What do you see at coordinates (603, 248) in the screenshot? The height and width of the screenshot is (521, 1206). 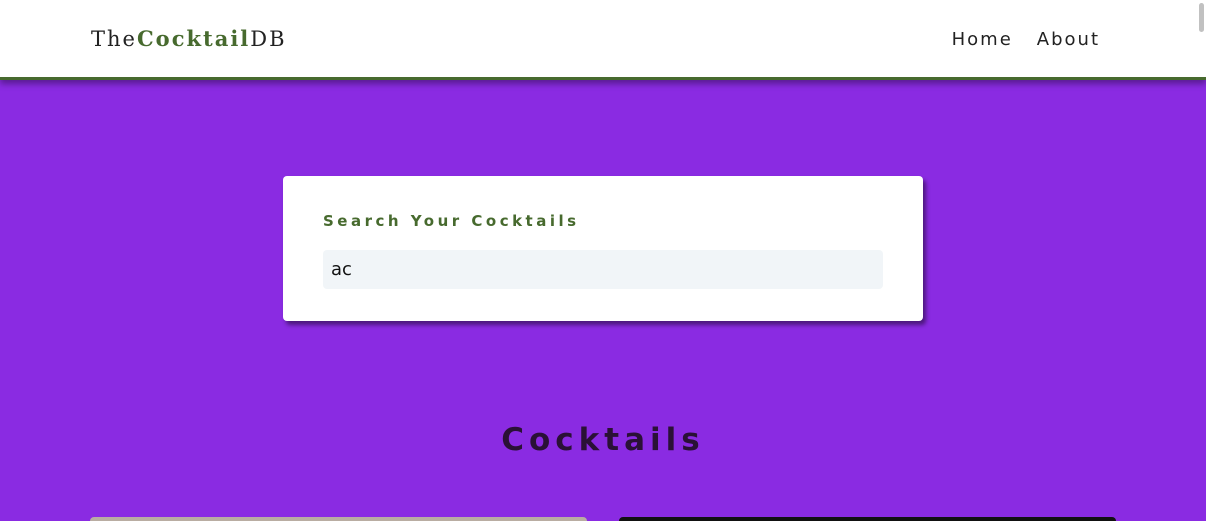 I see `search-card: Search Your Cocktails` at bounding box center [603, 248].